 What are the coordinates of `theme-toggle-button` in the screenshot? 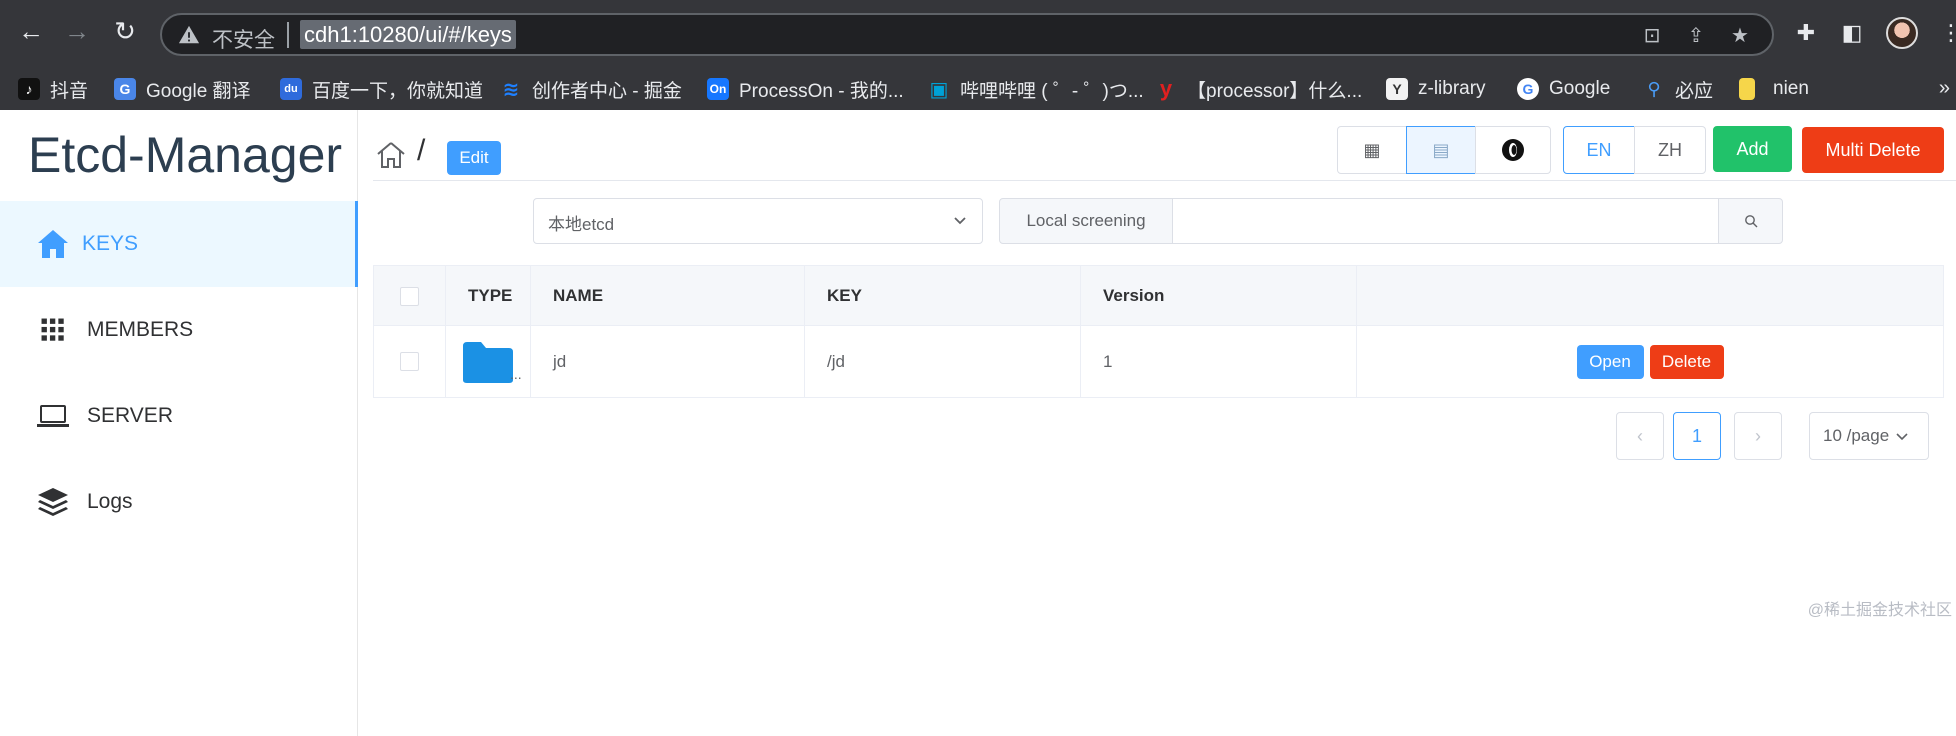 It's located at (1513, 150).